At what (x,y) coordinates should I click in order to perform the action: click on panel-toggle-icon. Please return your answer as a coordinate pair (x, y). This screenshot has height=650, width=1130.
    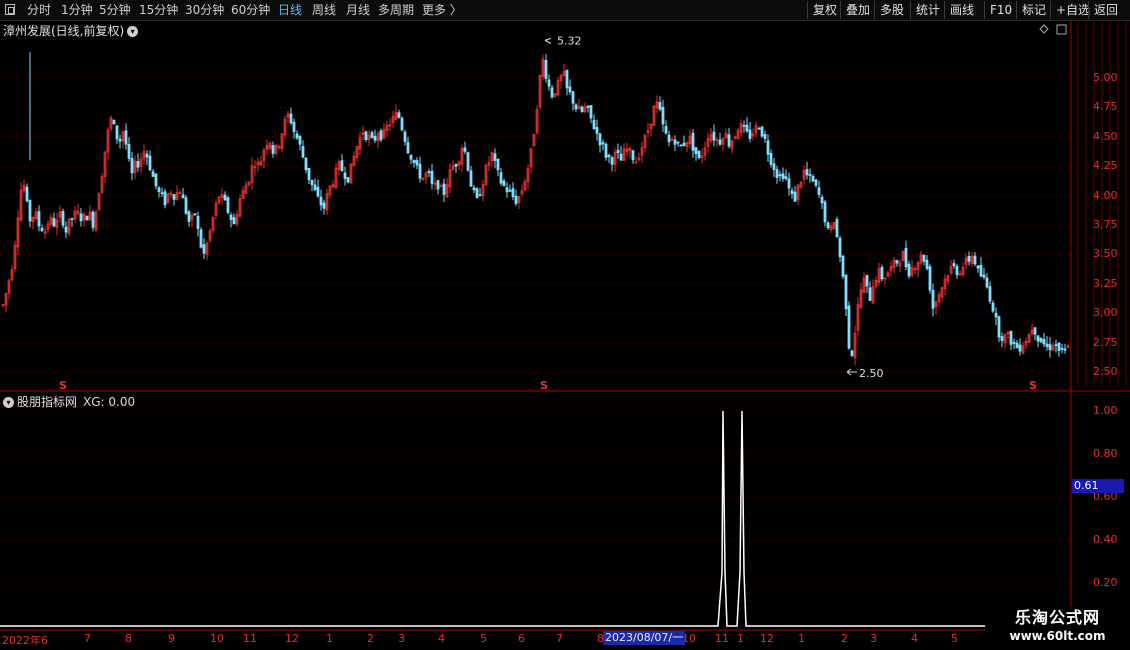
    Looking at the image, I should click on (1061, 29).